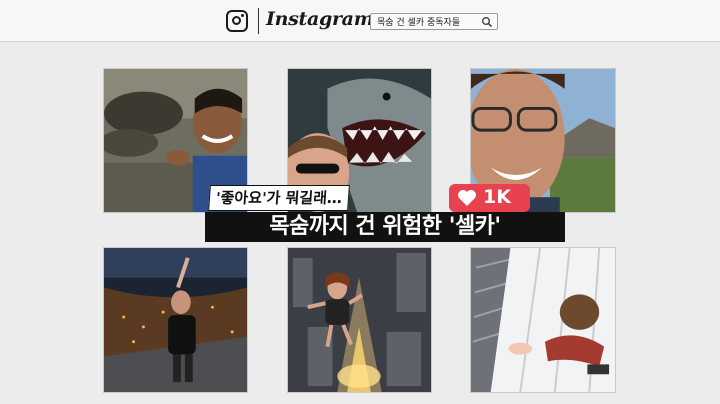  I want to click on instagram-wordmark: Instagram, so click(320, 19).